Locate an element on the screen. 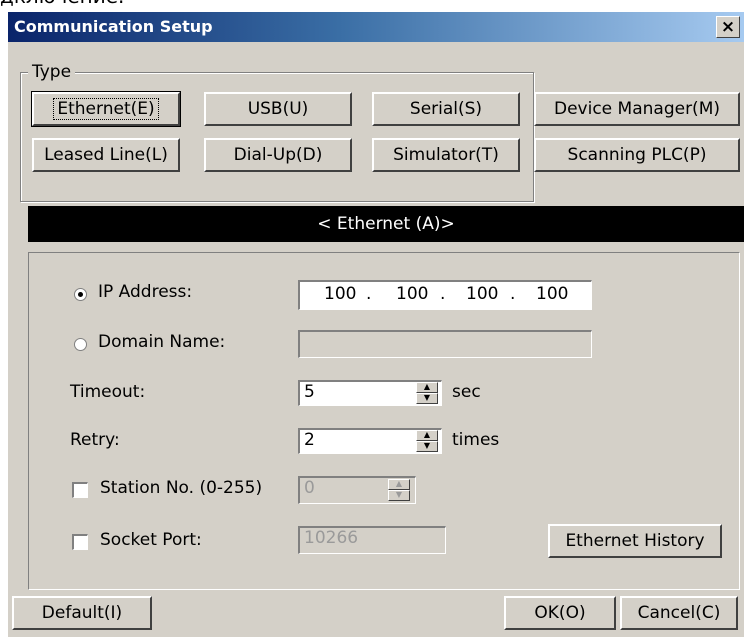 This screenshot has width=744, height=637. device-manager-button: Device Manager(M) is located at coordinates (637, 109).